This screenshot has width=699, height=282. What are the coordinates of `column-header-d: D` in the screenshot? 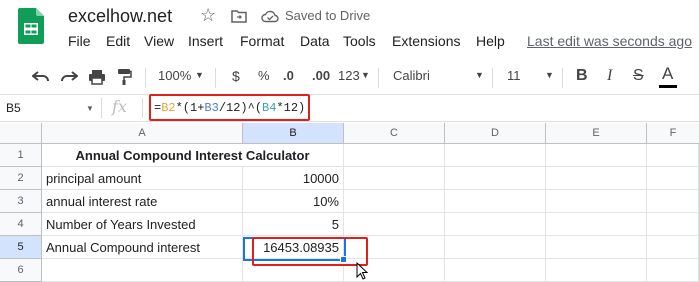 It's located at (495, 133).